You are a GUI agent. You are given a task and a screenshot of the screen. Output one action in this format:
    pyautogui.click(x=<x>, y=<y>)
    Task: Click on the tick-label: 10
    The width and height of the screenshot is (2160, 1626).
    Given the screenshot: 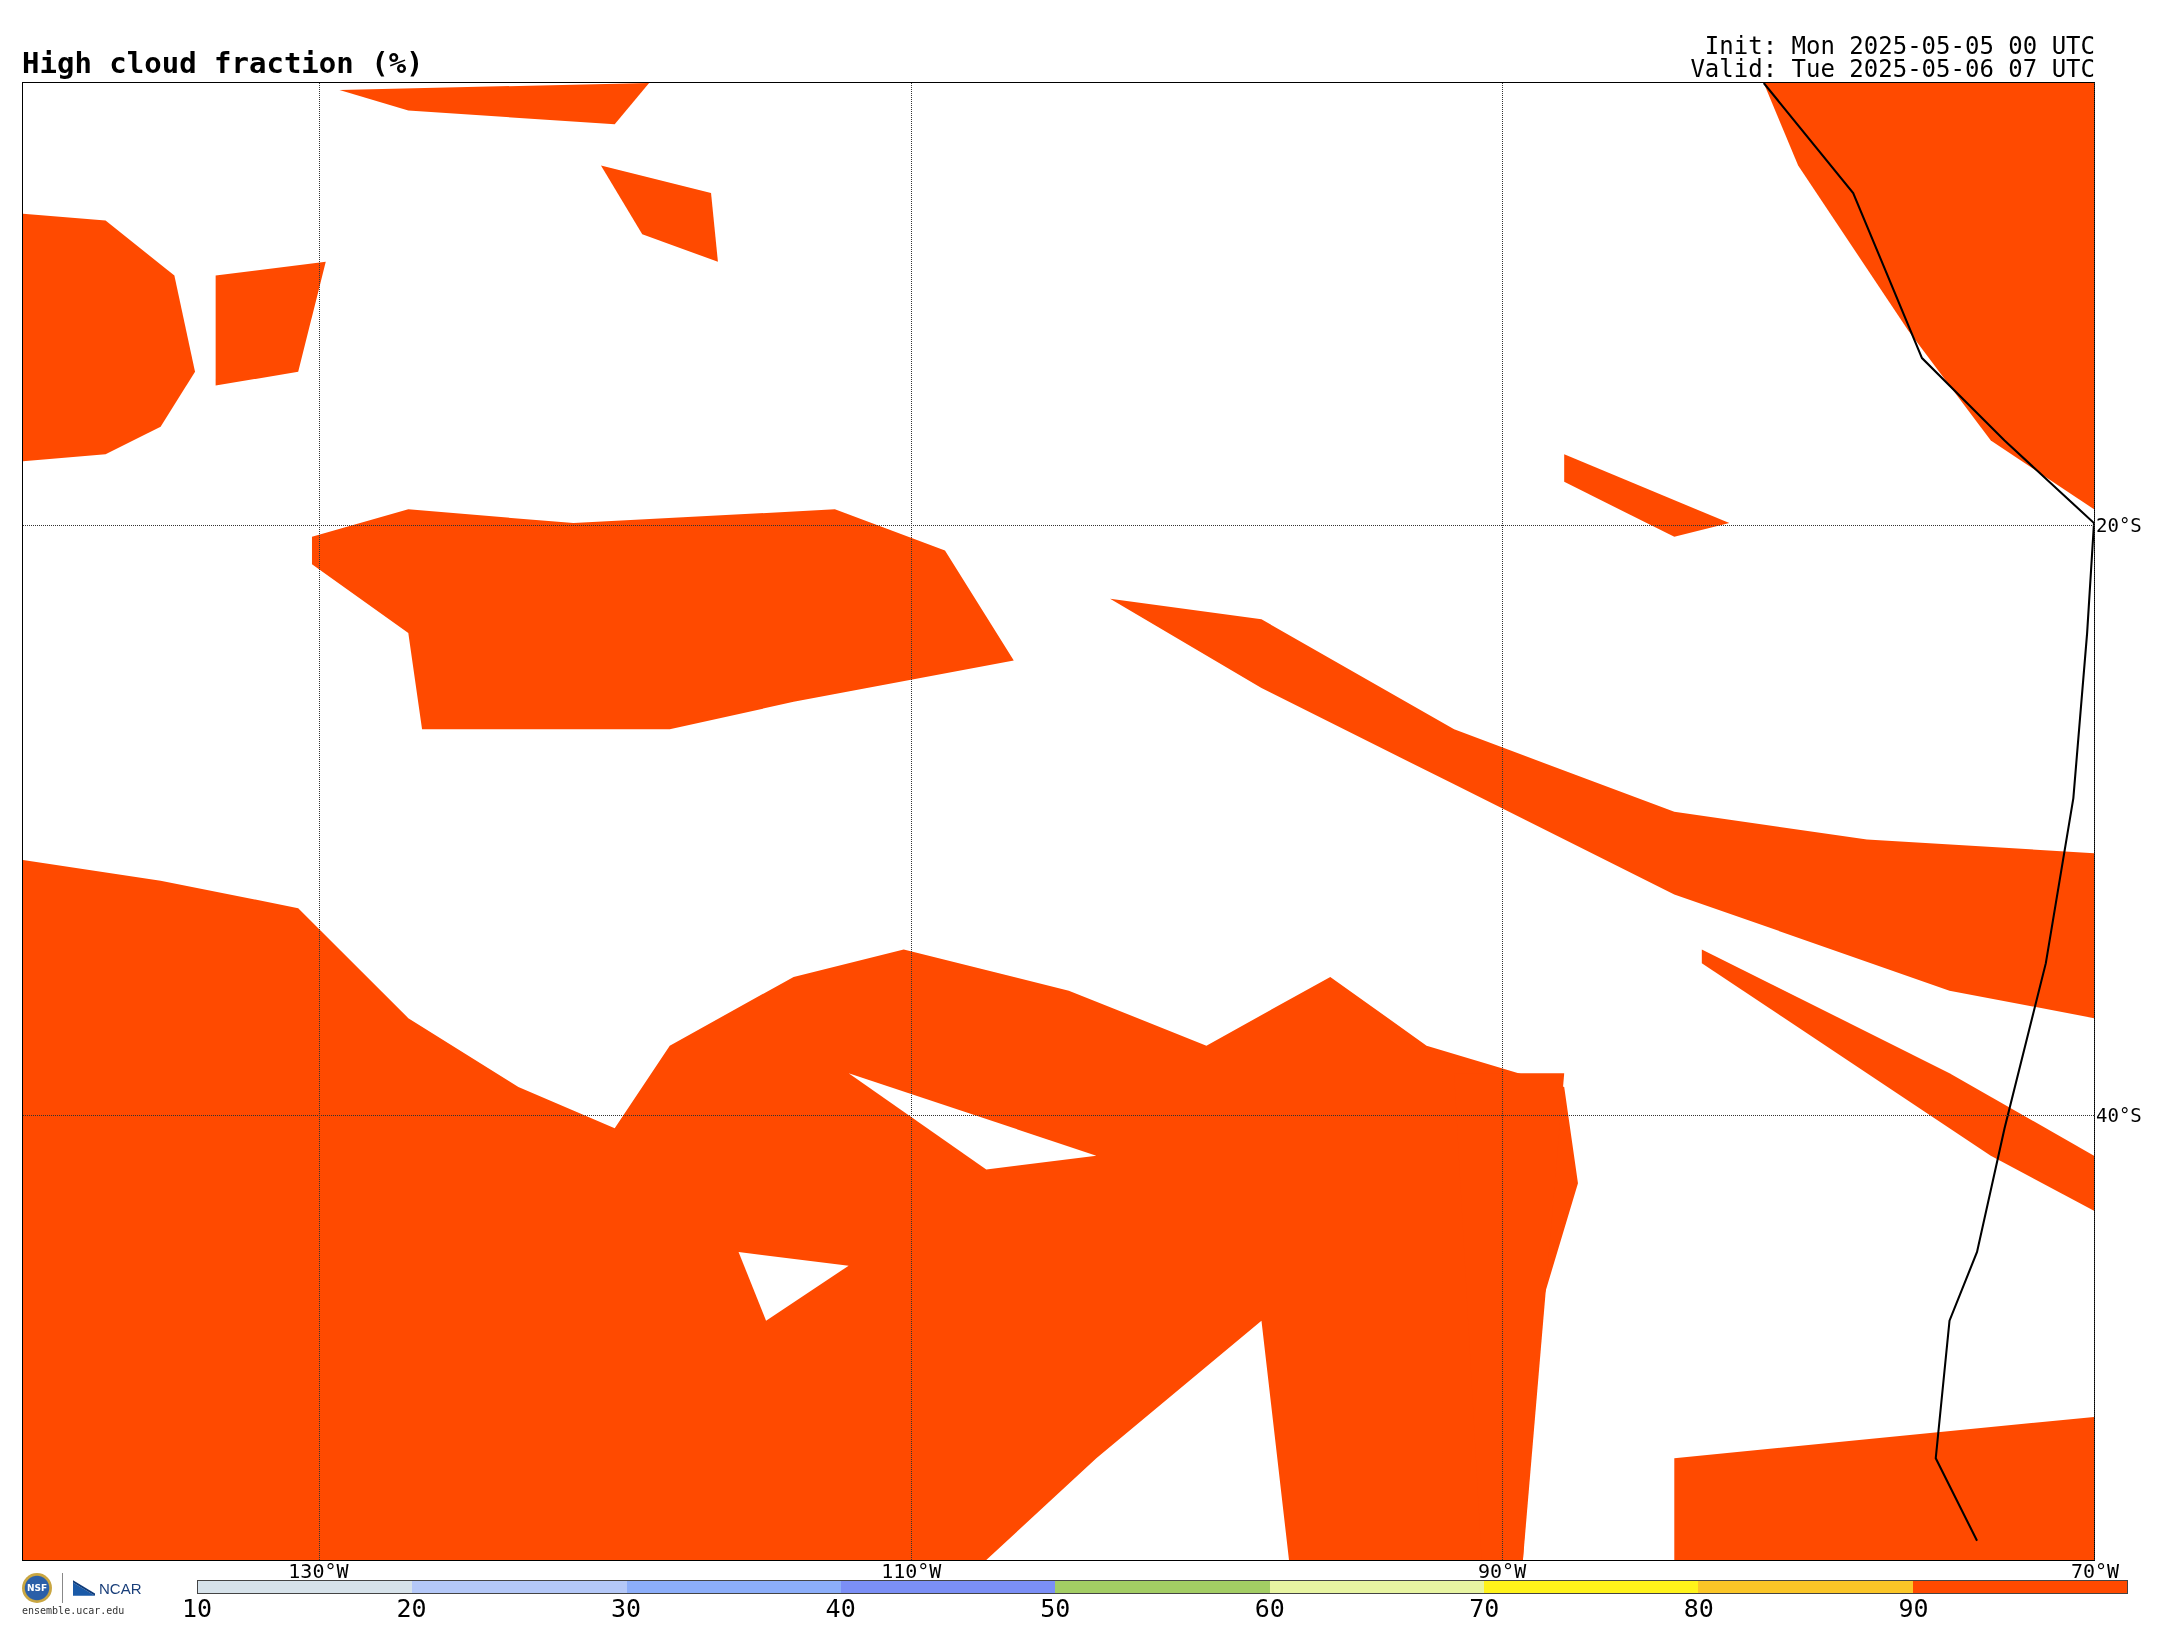 What is the action you would take?
    pyautogui.click(x=197, y=1608)
    